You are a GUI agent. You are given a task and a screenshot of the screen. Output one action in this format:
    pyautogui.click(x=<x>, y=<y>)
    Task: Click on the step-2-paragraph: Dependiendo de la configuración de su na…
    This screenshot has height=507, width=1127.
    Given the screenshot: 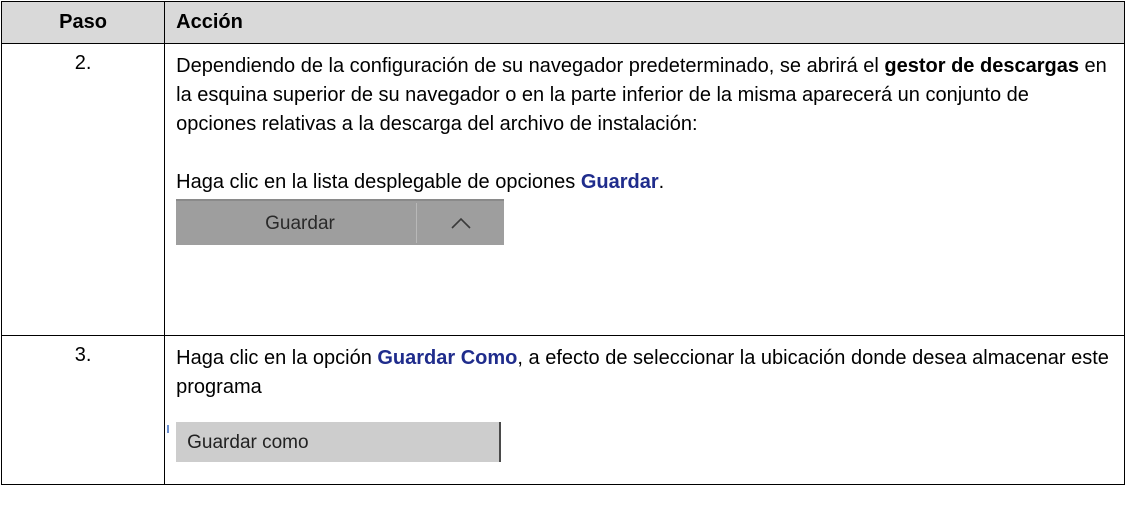 What is the action you would take?
    pyautogui.click(x=645, y=95)
    